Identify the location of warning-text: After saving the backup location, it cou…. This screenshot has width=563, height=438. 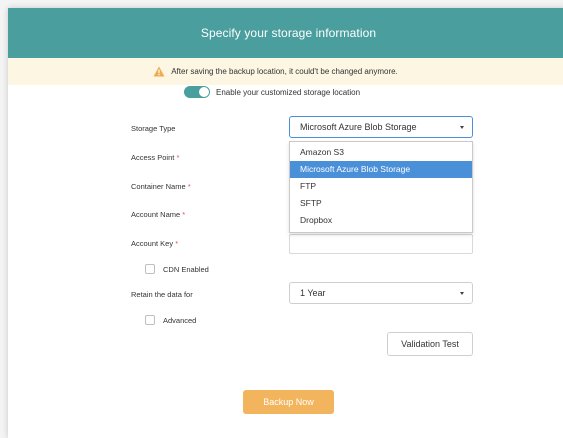
(284, 71).